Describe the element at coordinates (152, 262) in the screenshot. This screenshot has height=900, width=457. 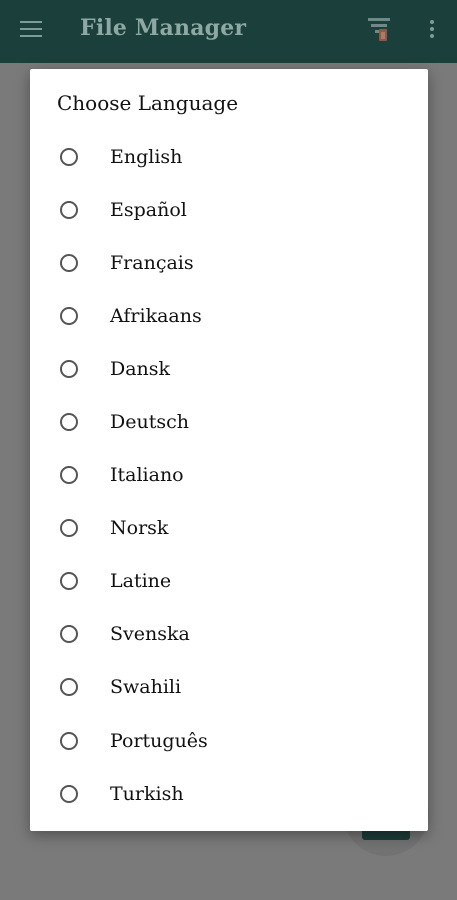
I see `option-label: Français` at that location.